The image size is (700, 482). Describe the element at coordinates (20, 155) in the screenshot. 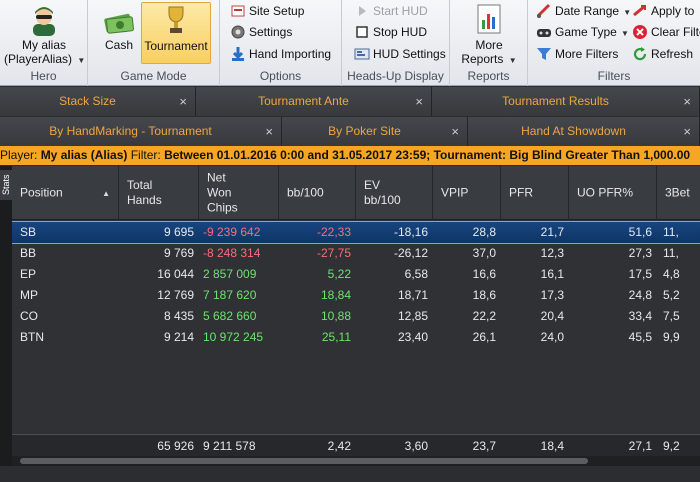

I see `player-prefix: Player:` at that location.